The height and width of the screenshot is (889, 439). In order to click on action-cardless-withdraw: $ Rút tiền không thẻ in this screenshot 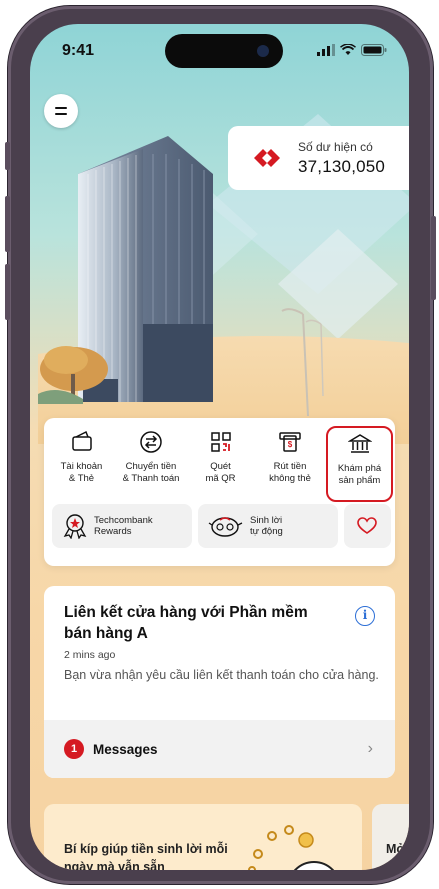, I will do `click(290, 464)`.